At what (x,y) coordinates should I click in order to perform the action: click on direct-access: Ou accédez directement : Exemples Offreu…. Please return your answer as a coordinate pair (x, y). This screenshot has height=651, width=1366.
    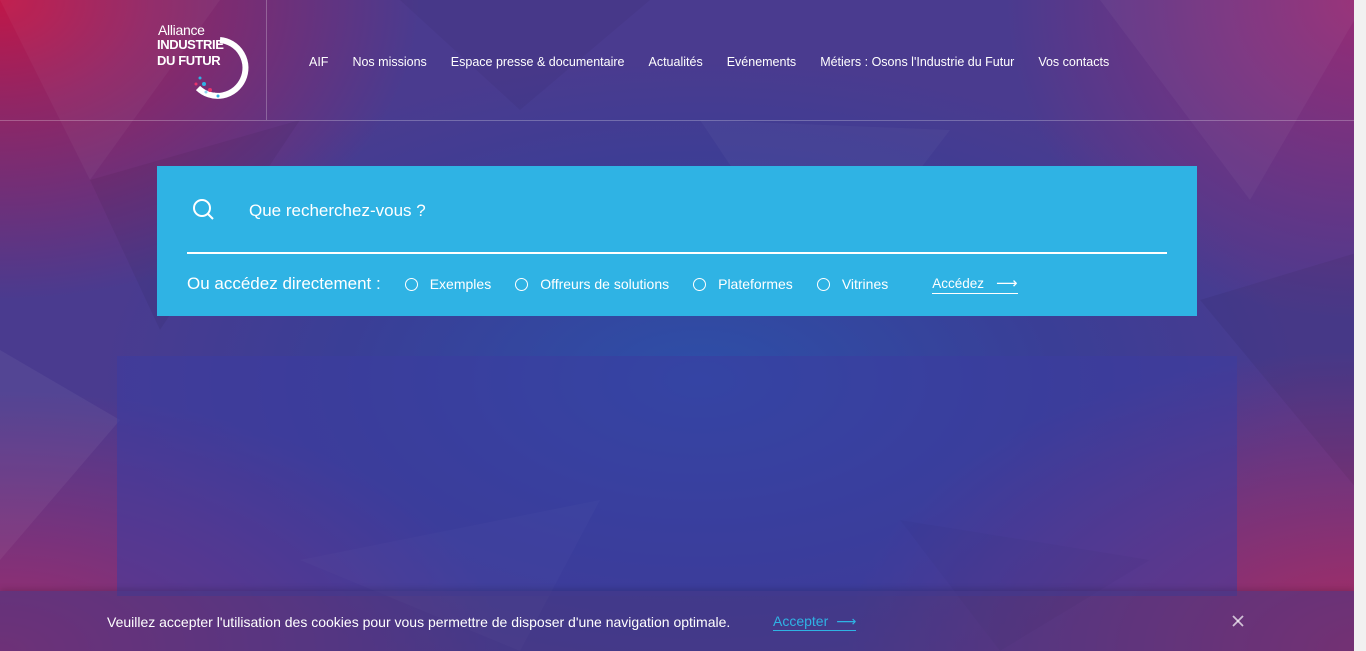
    Looking at the image, I should click on (602, 284).